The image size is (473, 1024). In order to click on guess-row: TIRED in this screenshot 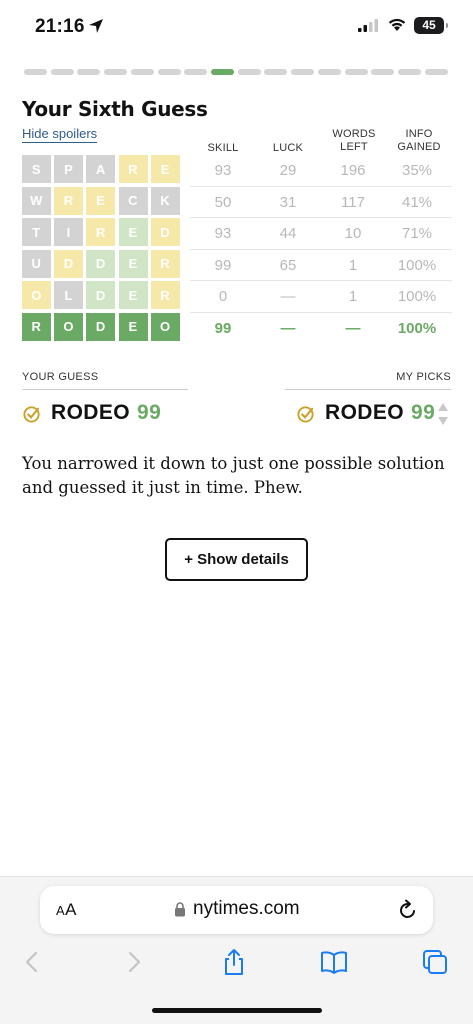, I will do `click(102, 234)`.